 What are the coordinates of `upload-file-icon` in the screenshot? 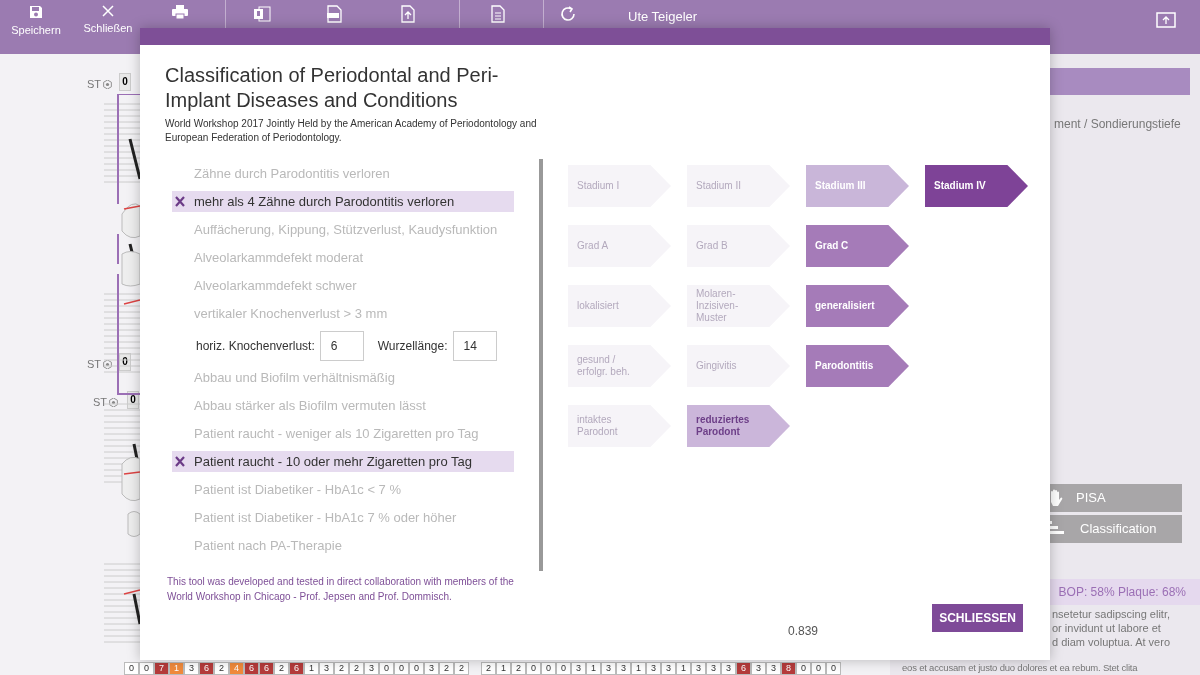 It's located at (408, 14).